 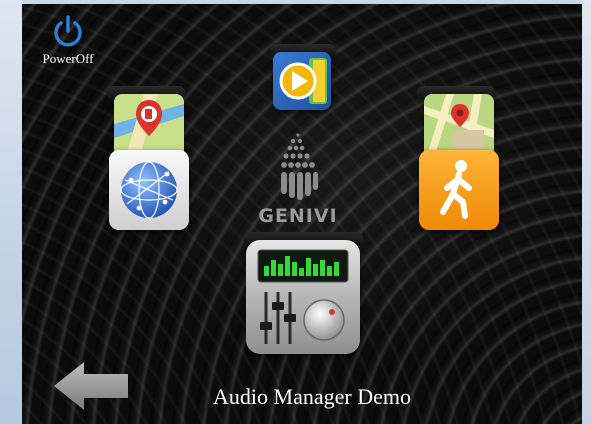 I want to click on power-off-button: PowerOff, so click(x=68, y=40).